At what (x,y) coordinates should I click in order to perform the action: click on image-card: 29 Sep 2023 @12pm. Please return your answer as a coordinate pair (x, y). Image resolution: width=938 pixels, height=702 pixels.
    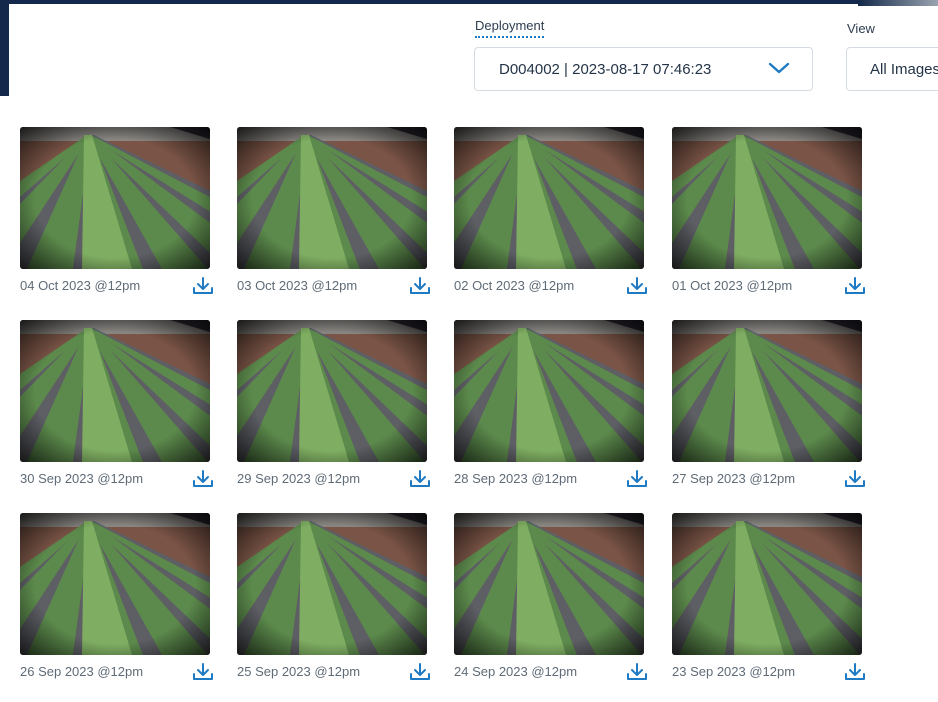
    Looking at the image, I should click on (333, 403).